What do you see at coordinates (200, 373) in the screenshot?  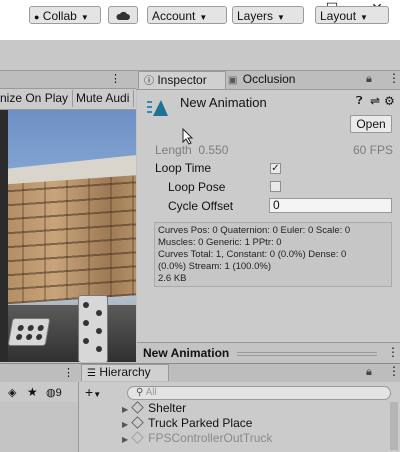 I see `bottom-tab-strip` at bounding box center [200, 373].